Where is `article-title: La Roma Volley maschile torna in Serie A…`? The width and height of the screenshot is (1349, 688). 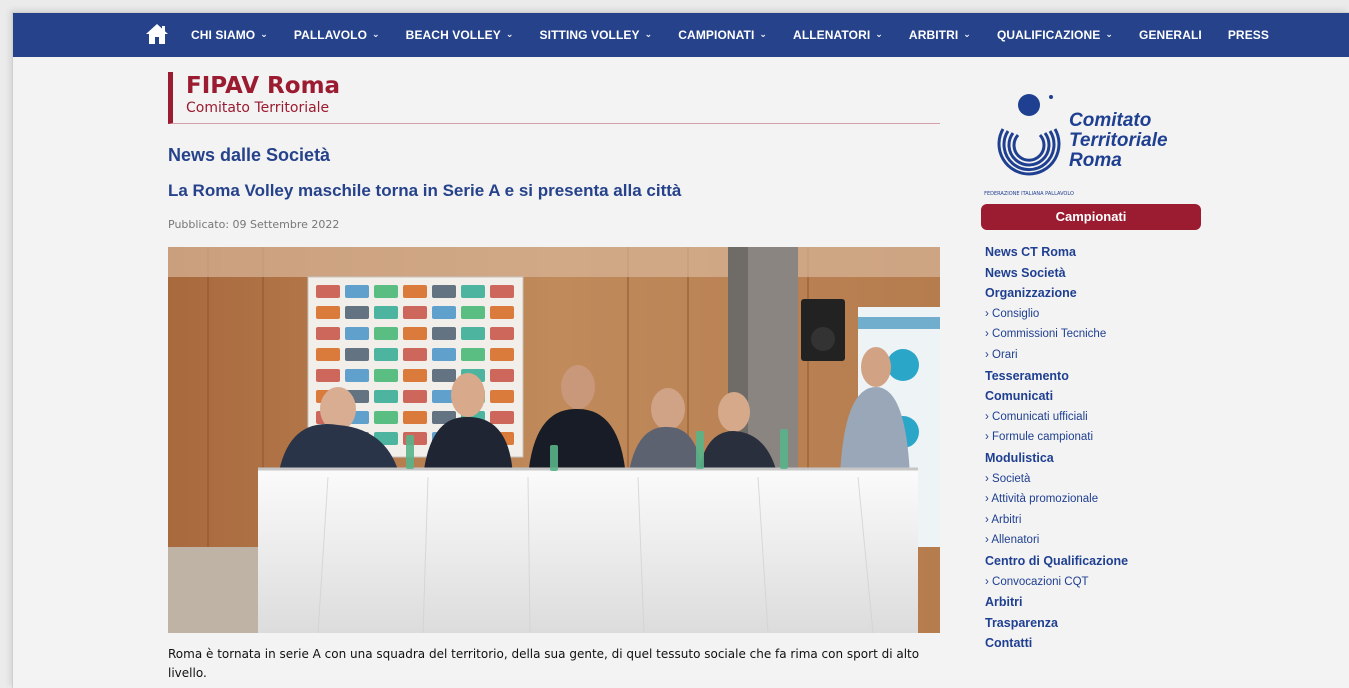 article-title: La Roma Volley maschile torna in Serie A… is located at coordinates (424, 191).